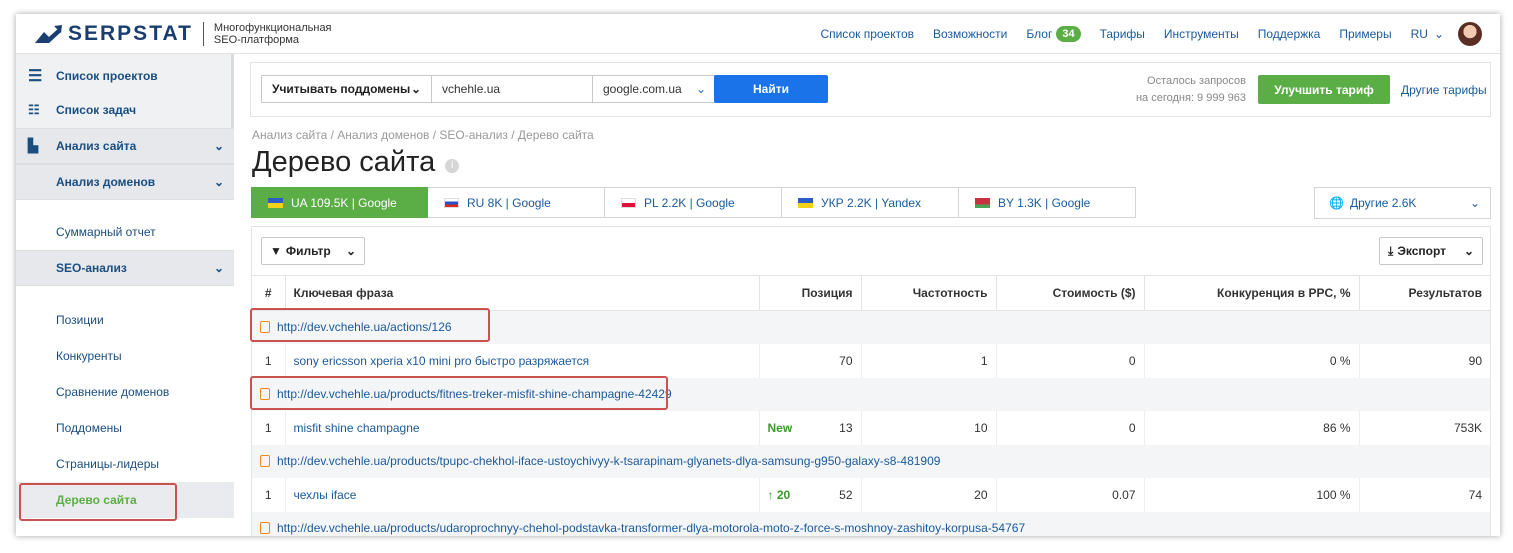 Image resolution: width=1513 pixels, height=553 pixels. What do you see at coordinates (268, 360) in the screenshot?
I see `cell-number: 1` at bounding box center [268, 360].